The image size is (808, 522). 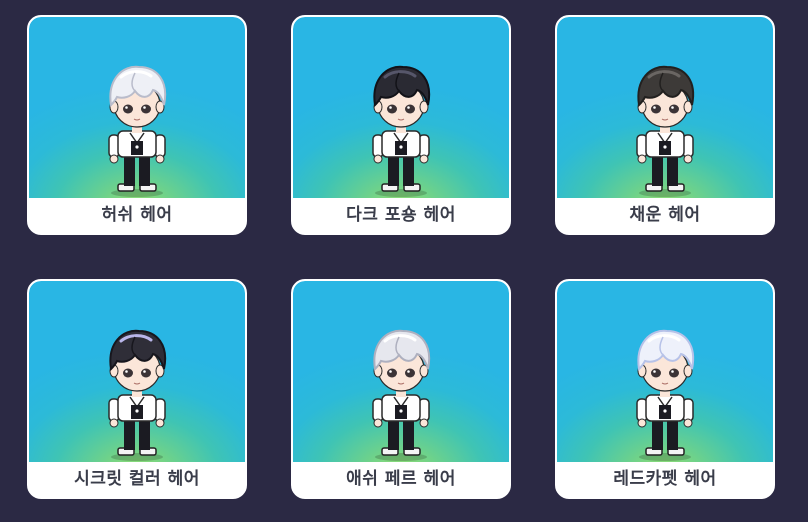 I want to click on hair-card-4: 시크릿 컬러 헤어, so click(x=137, y=389).